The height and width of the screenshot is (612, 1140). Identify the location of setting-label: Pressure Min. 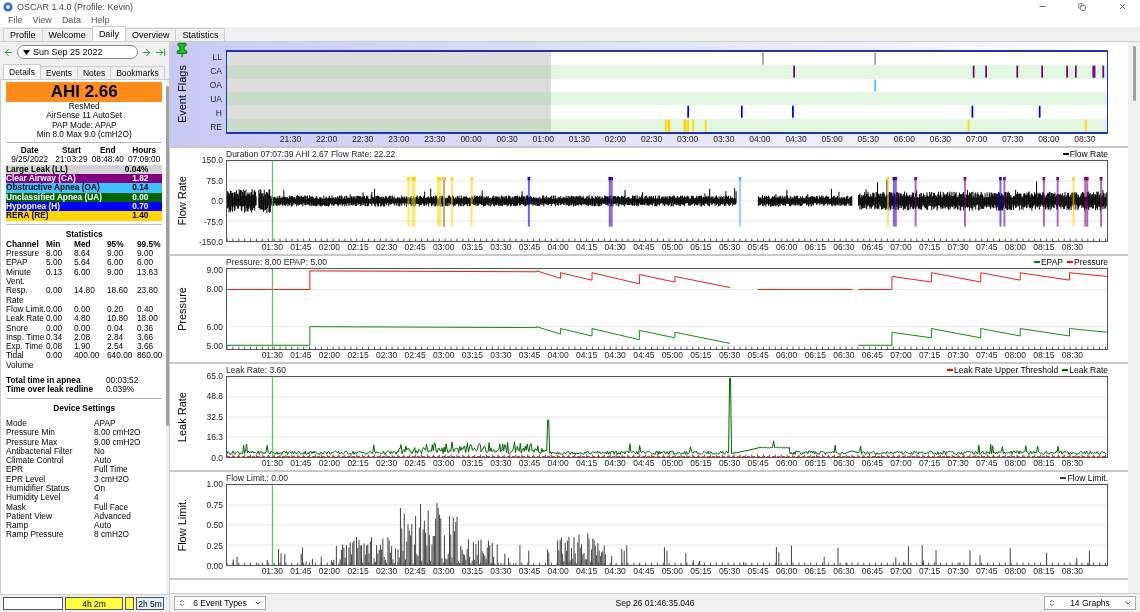
(31, 433).